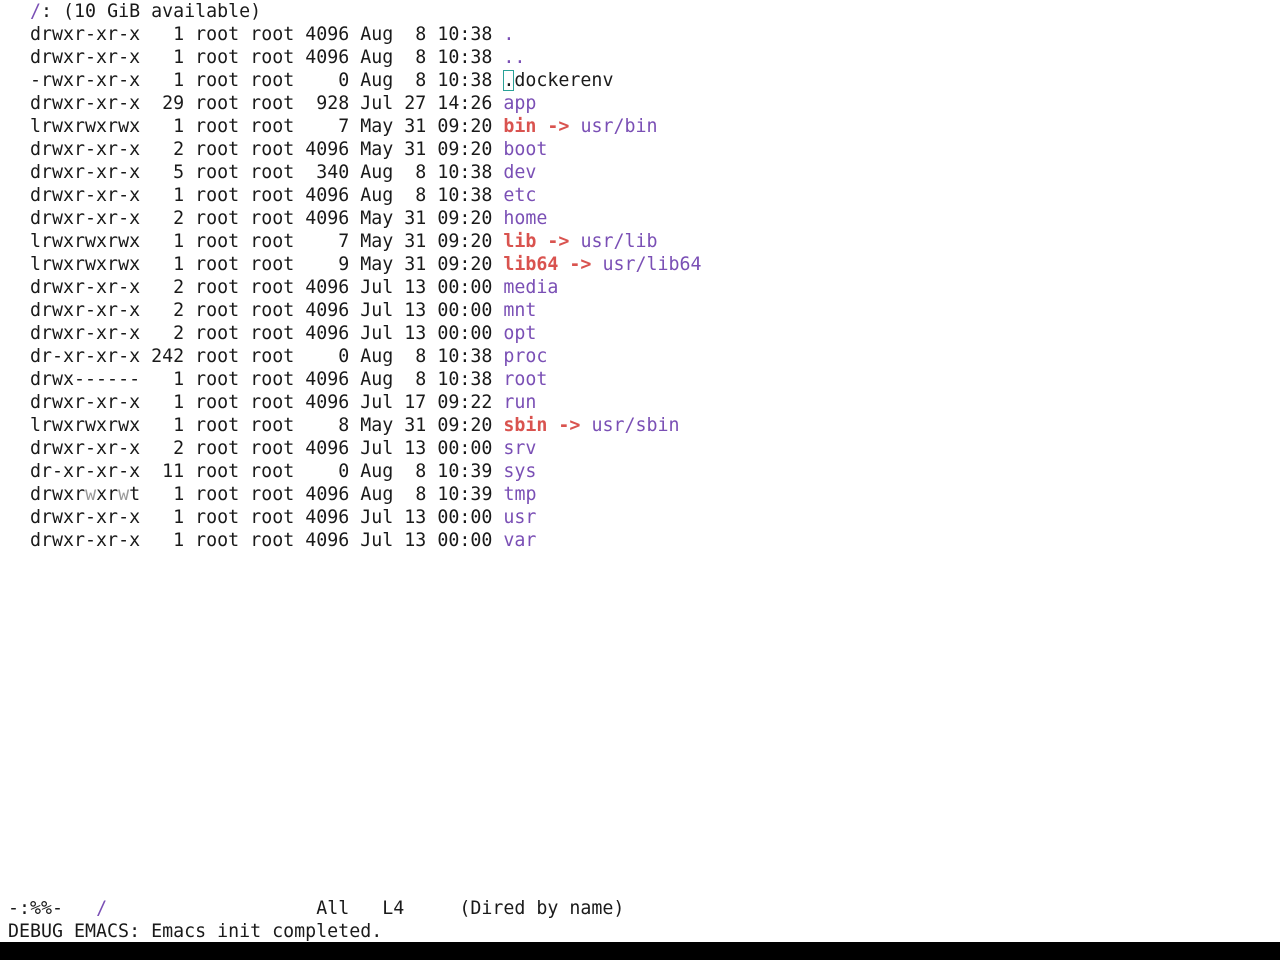 The image size is (1280, 960). I want to click on entry-size: 8, so click(344, 425).